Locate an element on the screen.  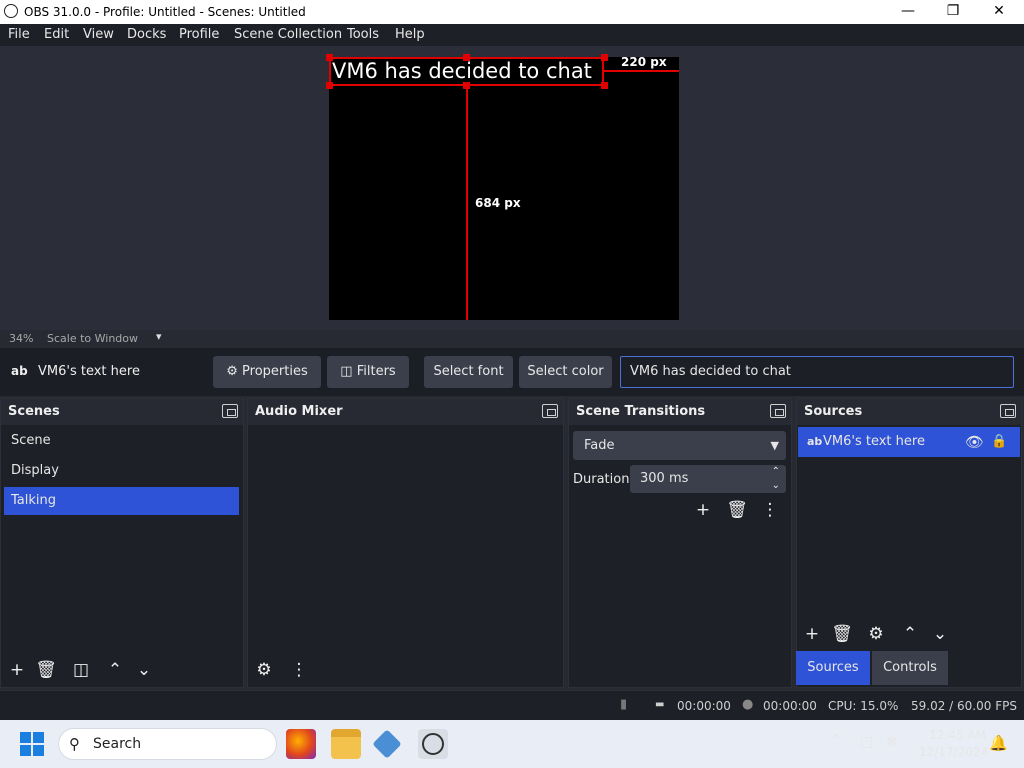
remove-transition-icon: 🗑 is located at coordinates (737, 510).